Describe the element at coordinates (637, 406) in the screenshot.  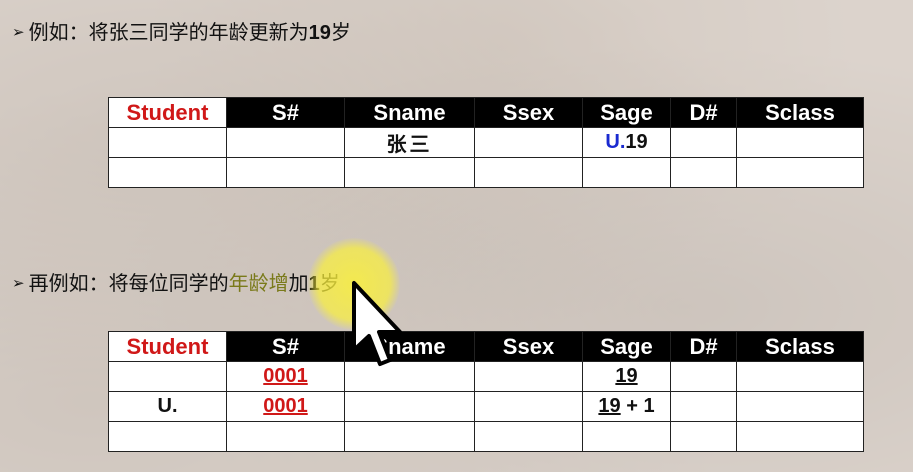
I see `sage-increment: + 1` at that location.